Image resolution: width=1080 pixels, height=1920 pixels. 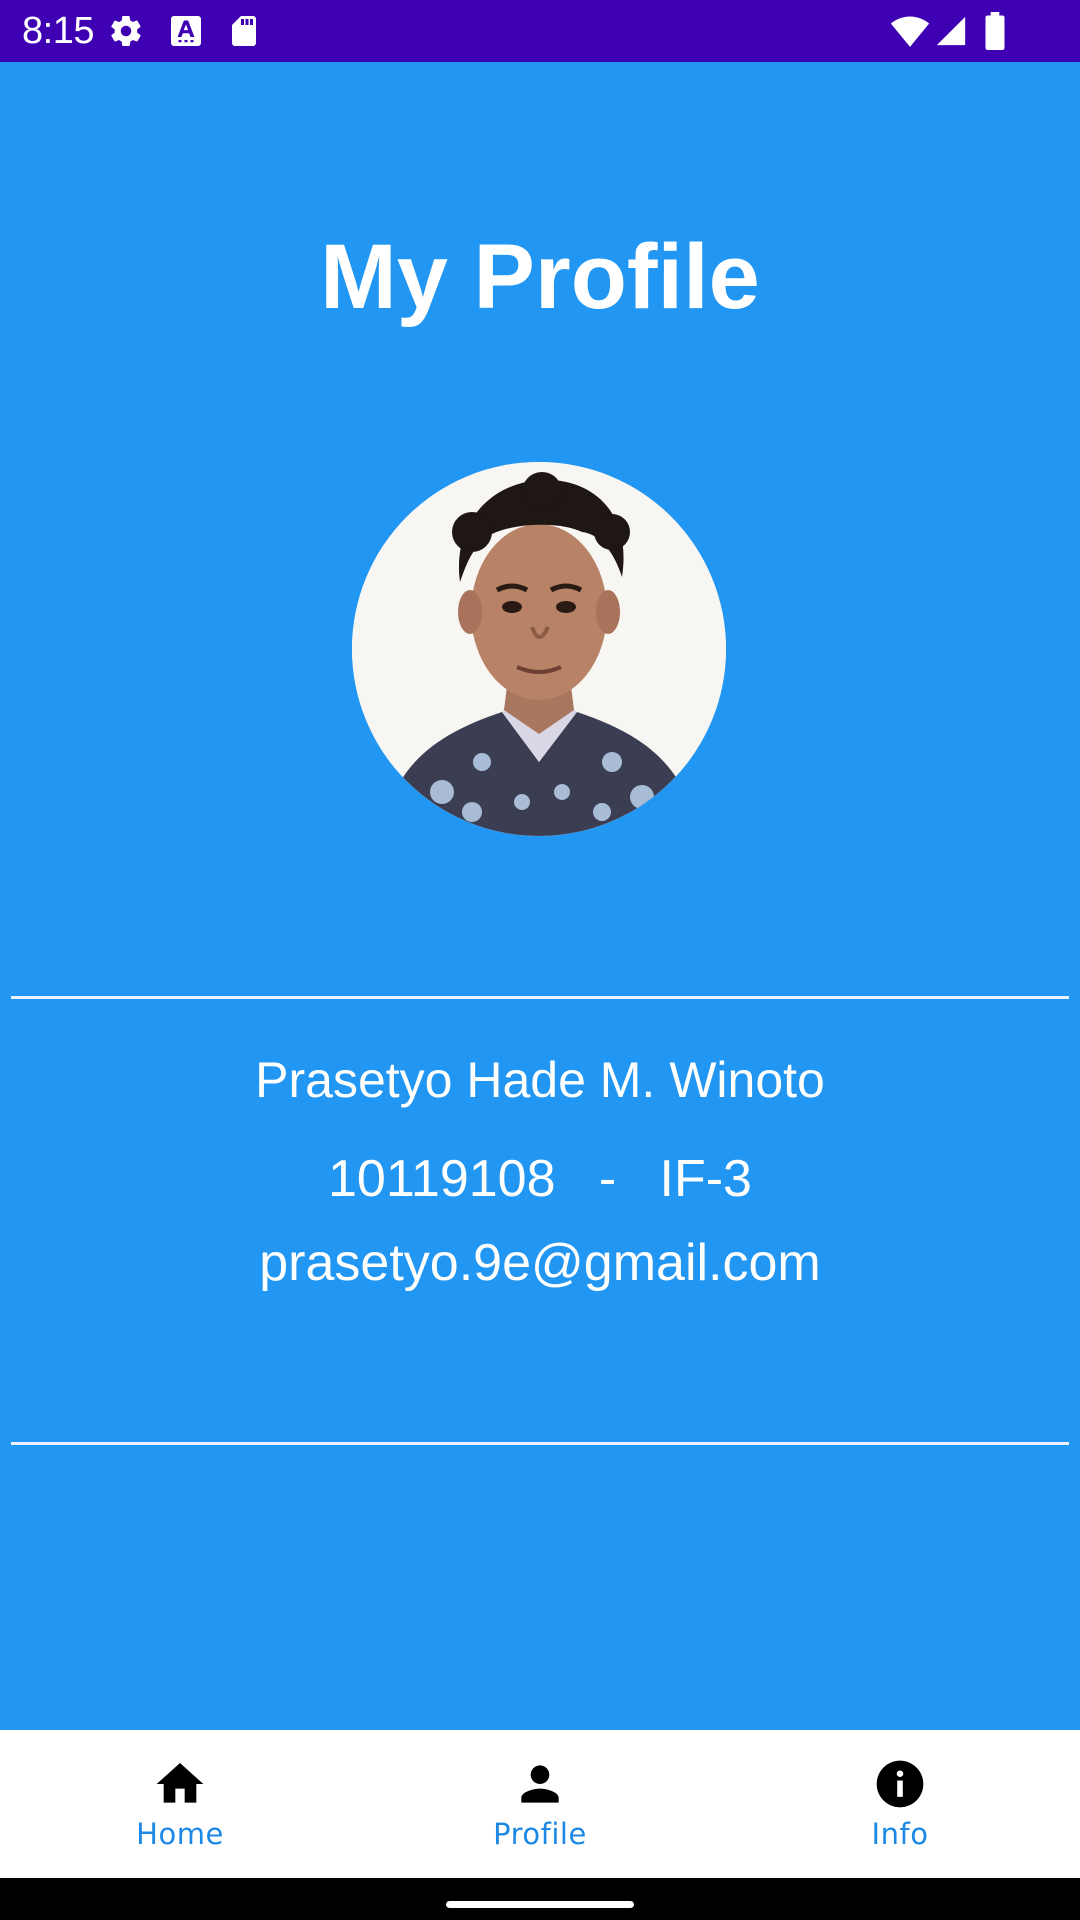 I want to click on avatar, so click(x=539, y=649).